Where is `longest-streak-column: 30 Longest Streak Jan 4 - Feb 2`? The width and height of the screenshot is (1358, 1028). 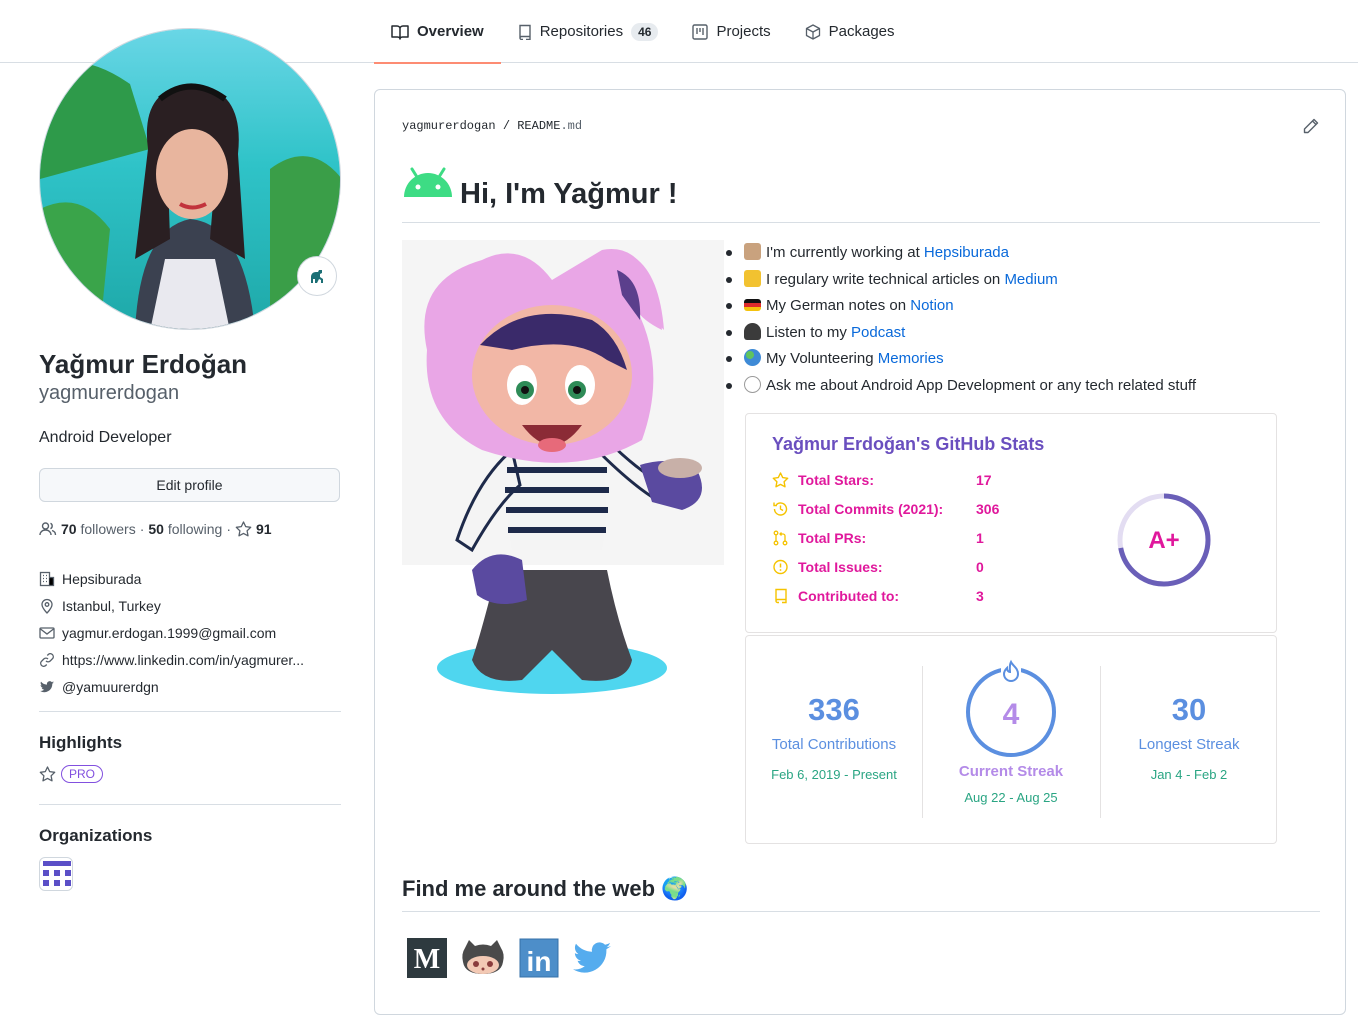 longest-streak-column: 30 Longest Streak Jan 4 - Feb 2 is located at coordinates (1189, 709).